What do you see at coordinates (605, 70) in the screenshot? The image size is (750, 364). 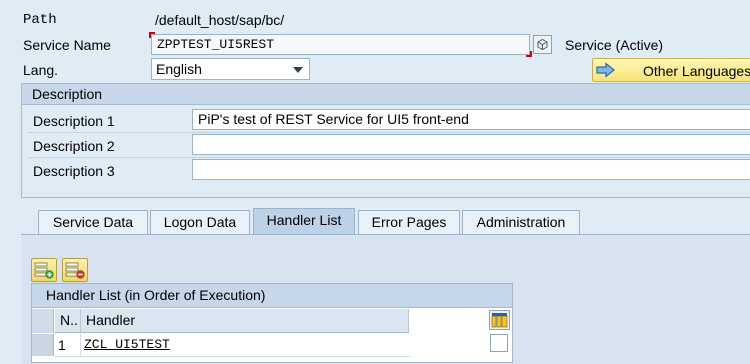 I see `arrow-right-icon` at bounding box center [605, 70].